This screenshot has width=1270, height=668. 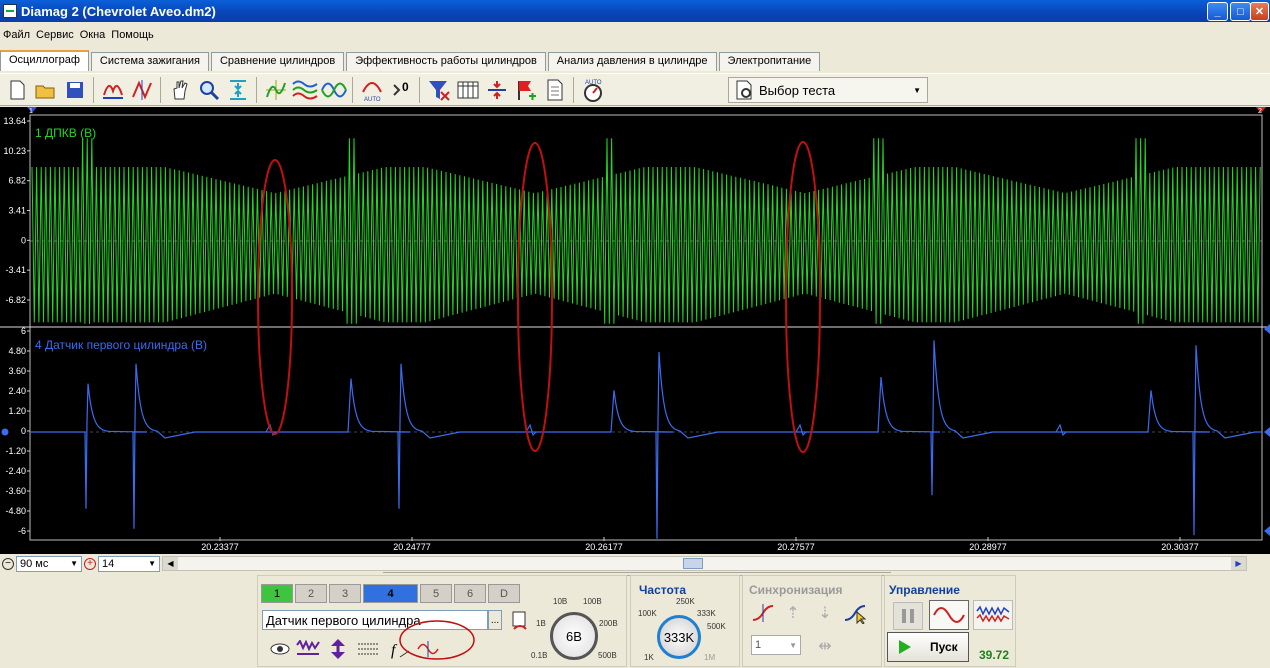 What do you see at coordinates (132, 35) in the screenshot?
I see `menu-help: Помощь` at bounding box center [132, 35].